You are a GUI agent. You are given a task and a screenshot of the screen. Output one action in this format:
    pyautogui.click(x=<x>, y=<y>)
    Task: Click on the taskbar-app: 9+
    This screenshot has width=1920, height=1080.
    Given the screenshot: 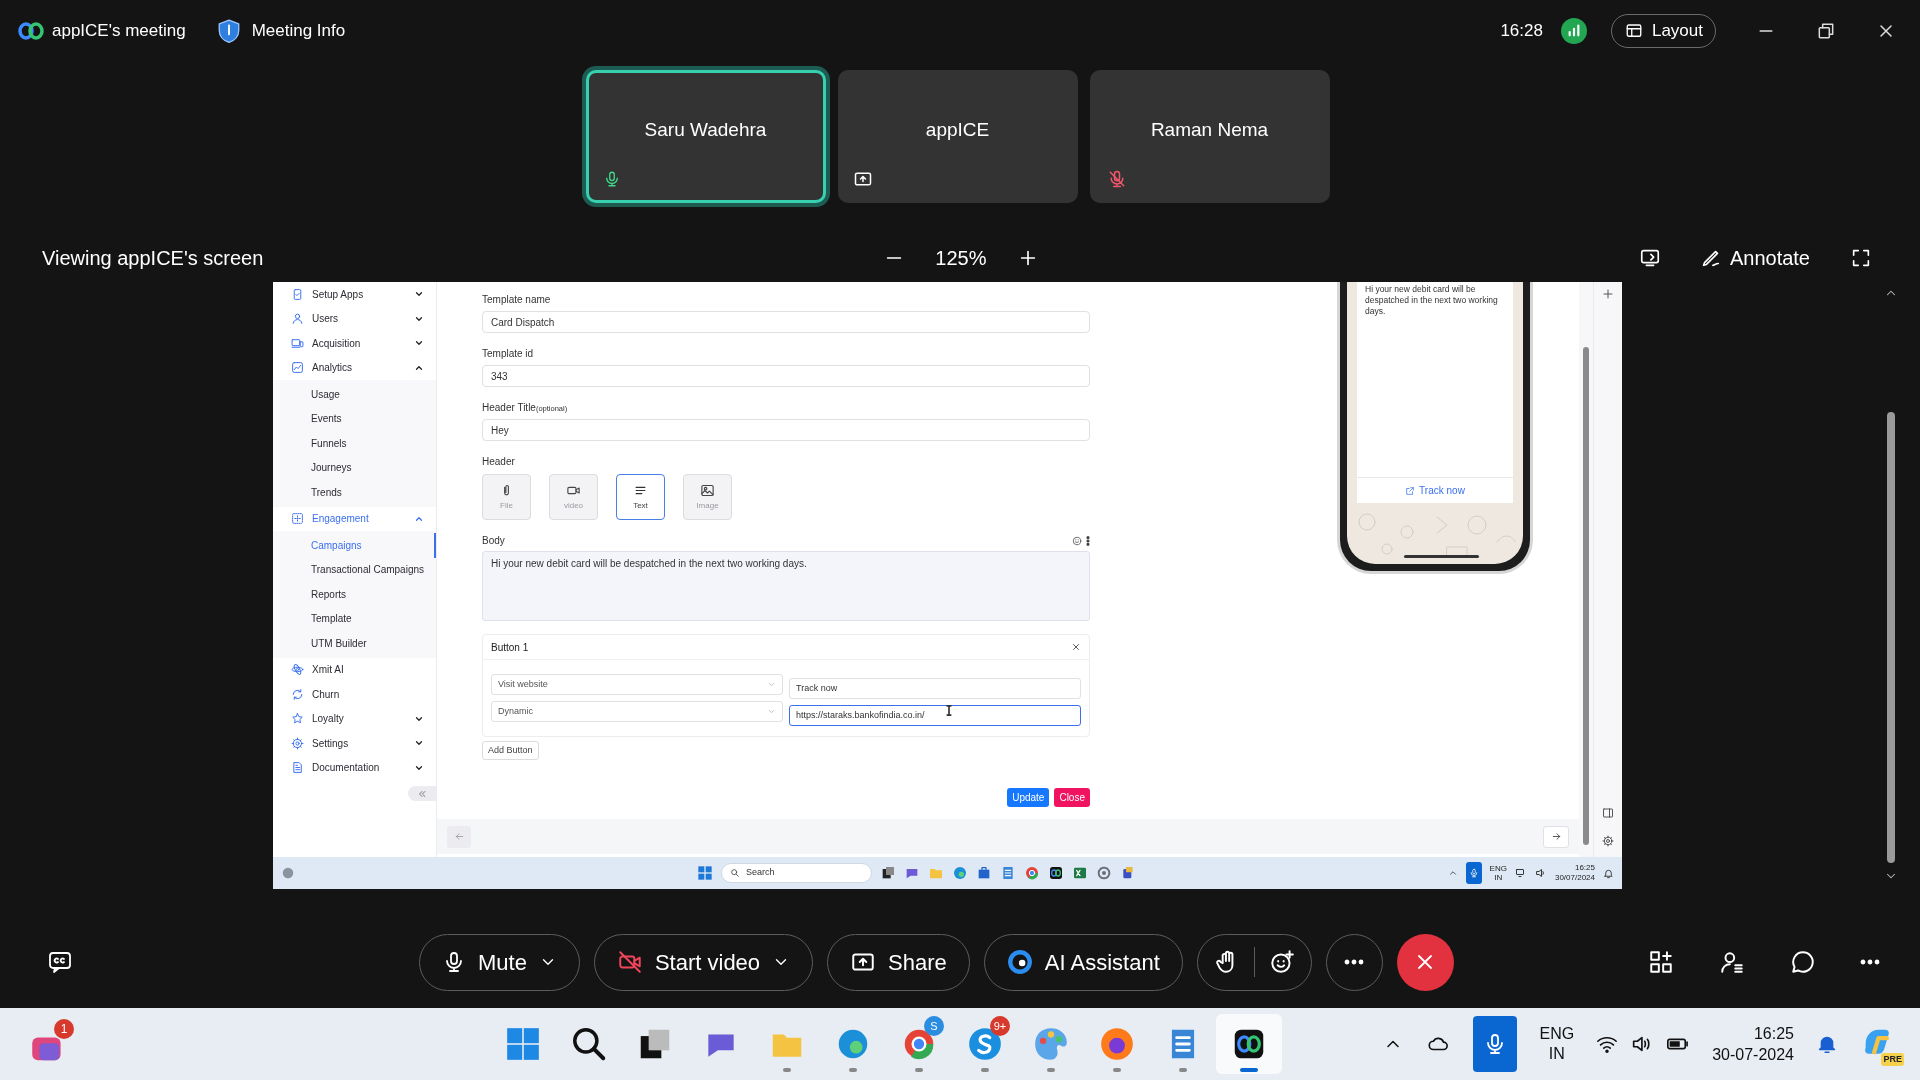 What is the action you would take?
    pyautogui.click(x=985, y=1044)
    